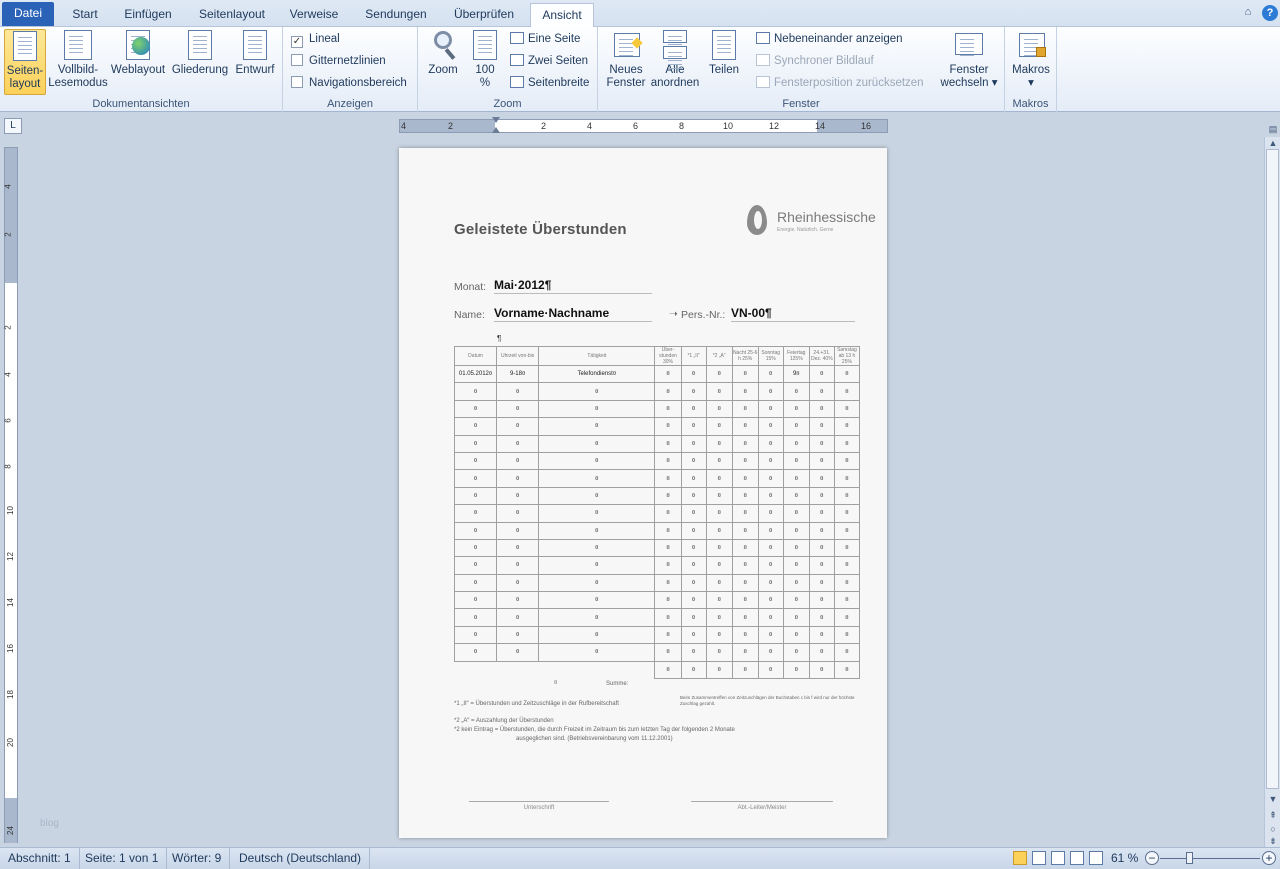  I want to click on zoom-in-icon: +, so click(1269, 858).